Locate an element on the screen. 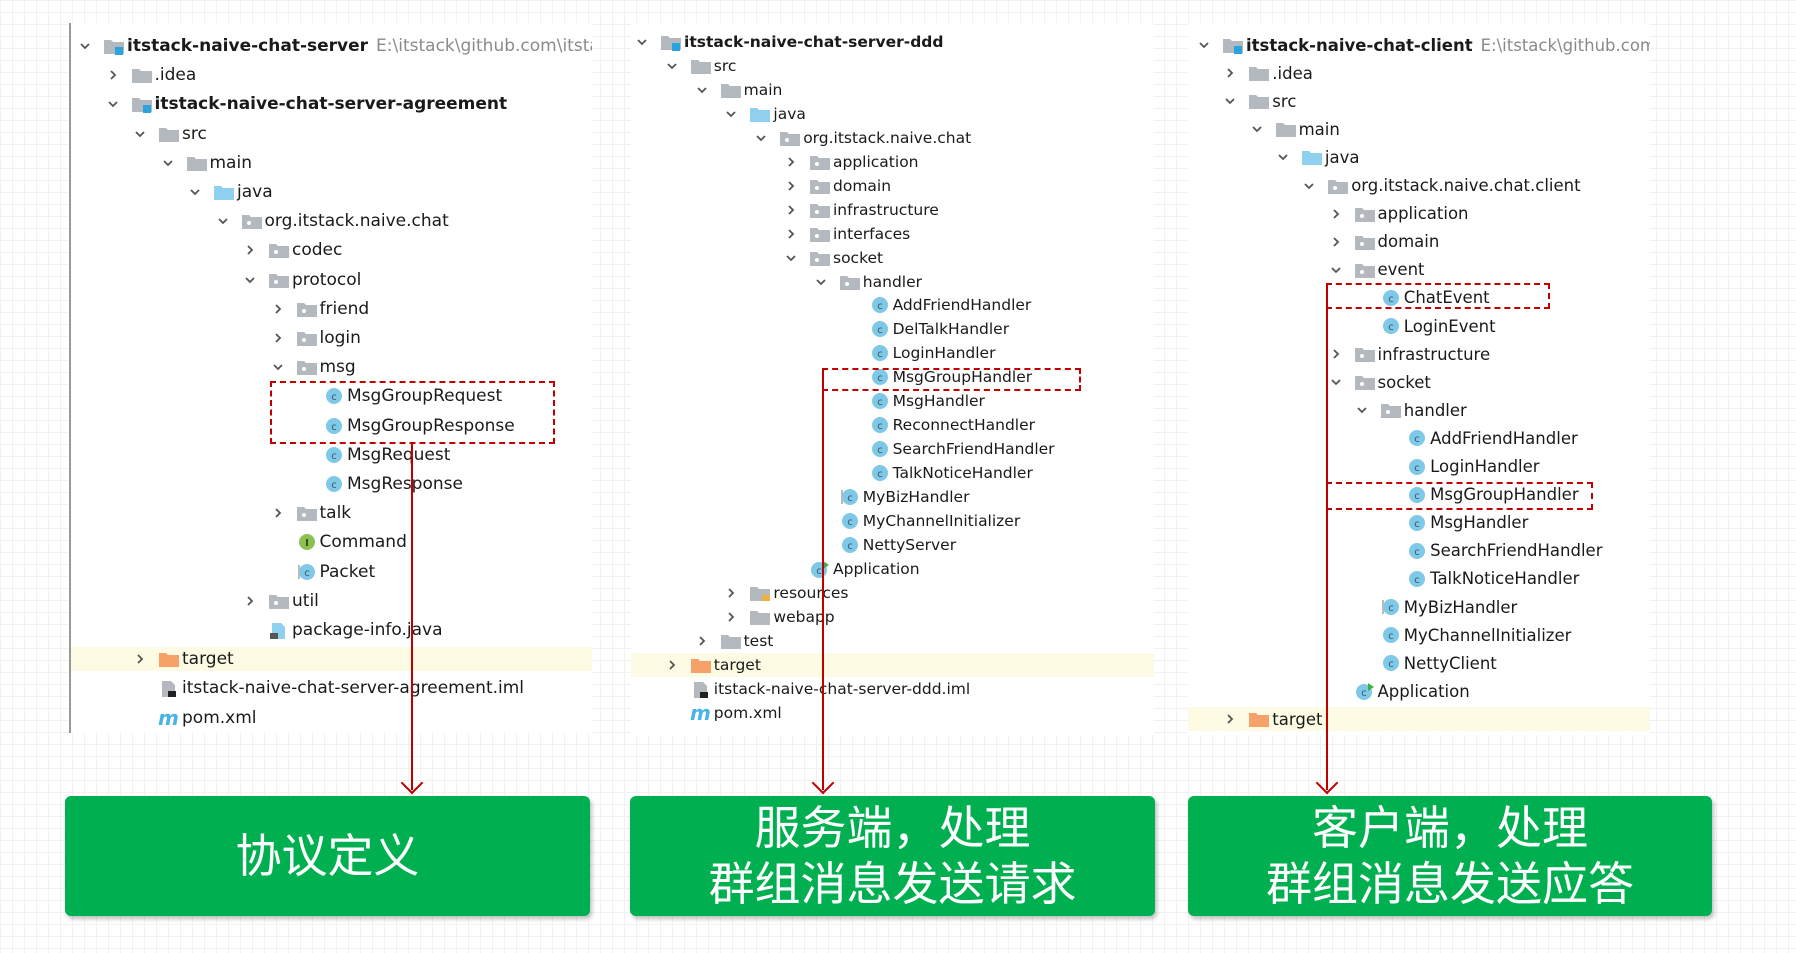  tree-item-loginevent: c LoginEvent is located at coordinates (1419, 326).